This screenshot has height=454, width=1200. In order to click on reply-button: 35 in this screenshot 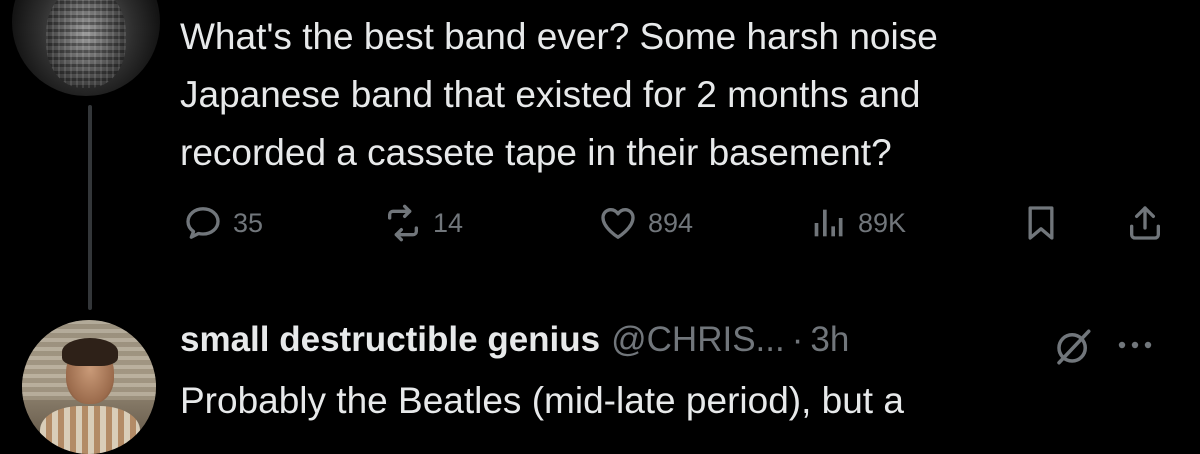, I will do `click(223, 223)`.